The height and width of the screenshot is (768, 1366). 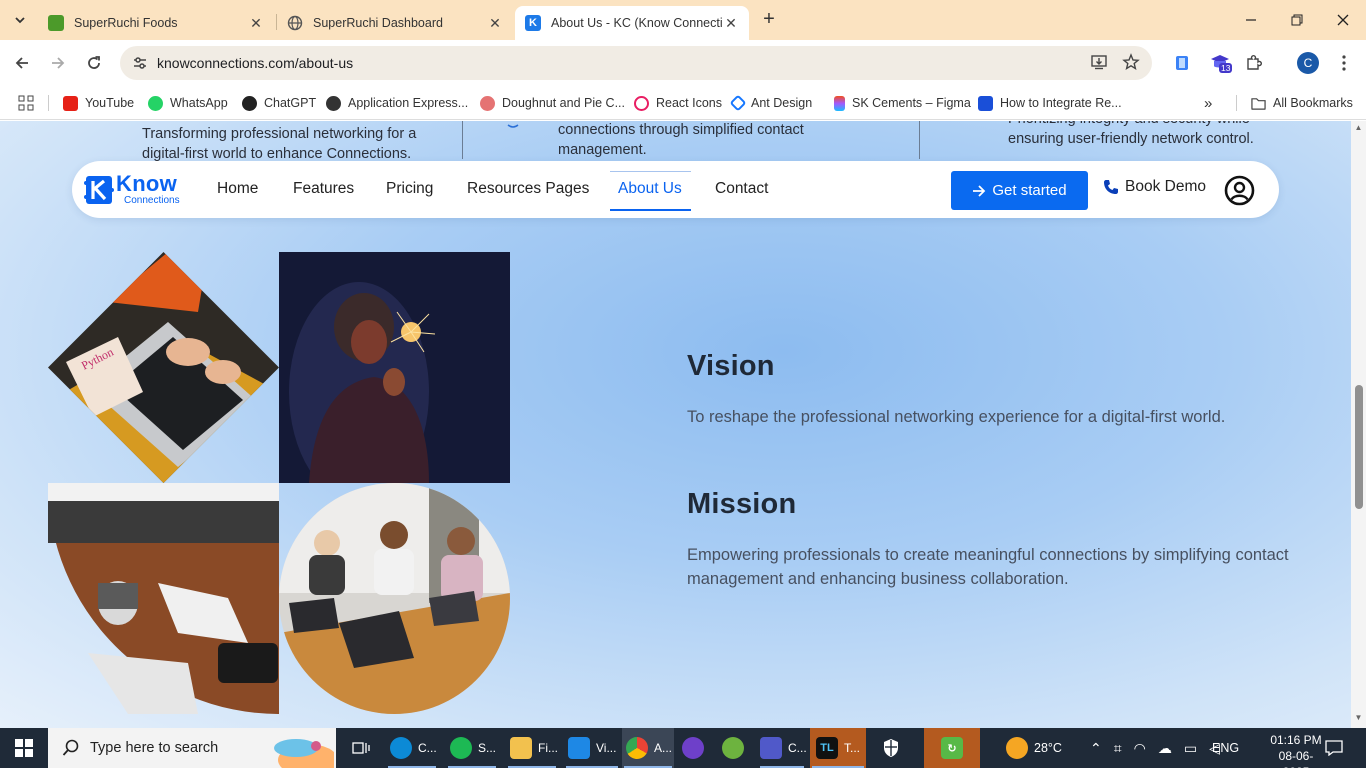 What do you see at coordinates (1131, 63) in the screenshot?
I see `star-icon` at bounding box center [1131, 63].